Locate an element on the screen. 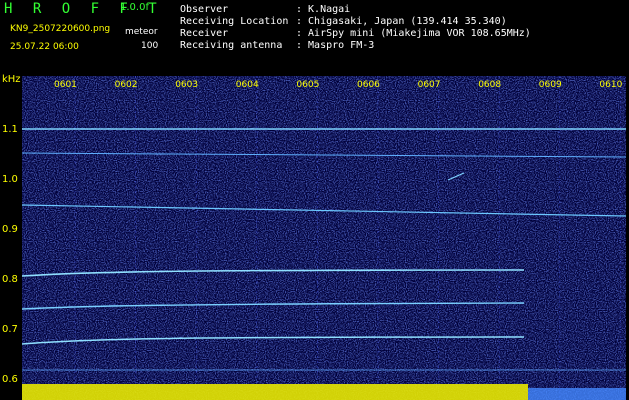 The width and height of the screenshot is (629, 400). app-version: 1.0.0f is located at coordinates (134, 7).